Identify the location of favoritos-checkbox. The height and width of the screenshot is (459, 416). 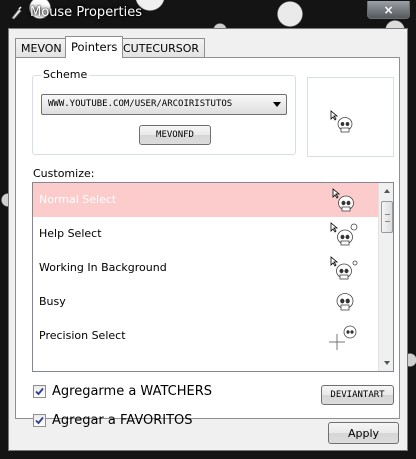
(39, 420).